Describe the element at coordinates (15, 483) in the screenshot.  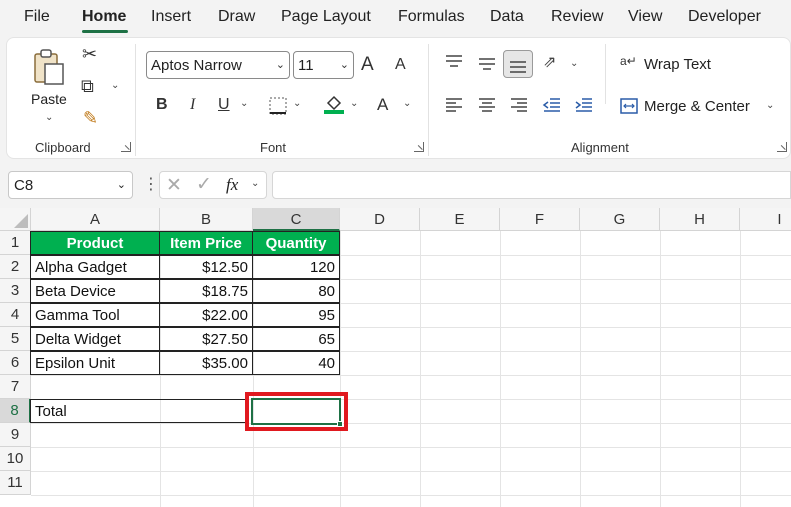
I see `row-header-11: 11` at that location.